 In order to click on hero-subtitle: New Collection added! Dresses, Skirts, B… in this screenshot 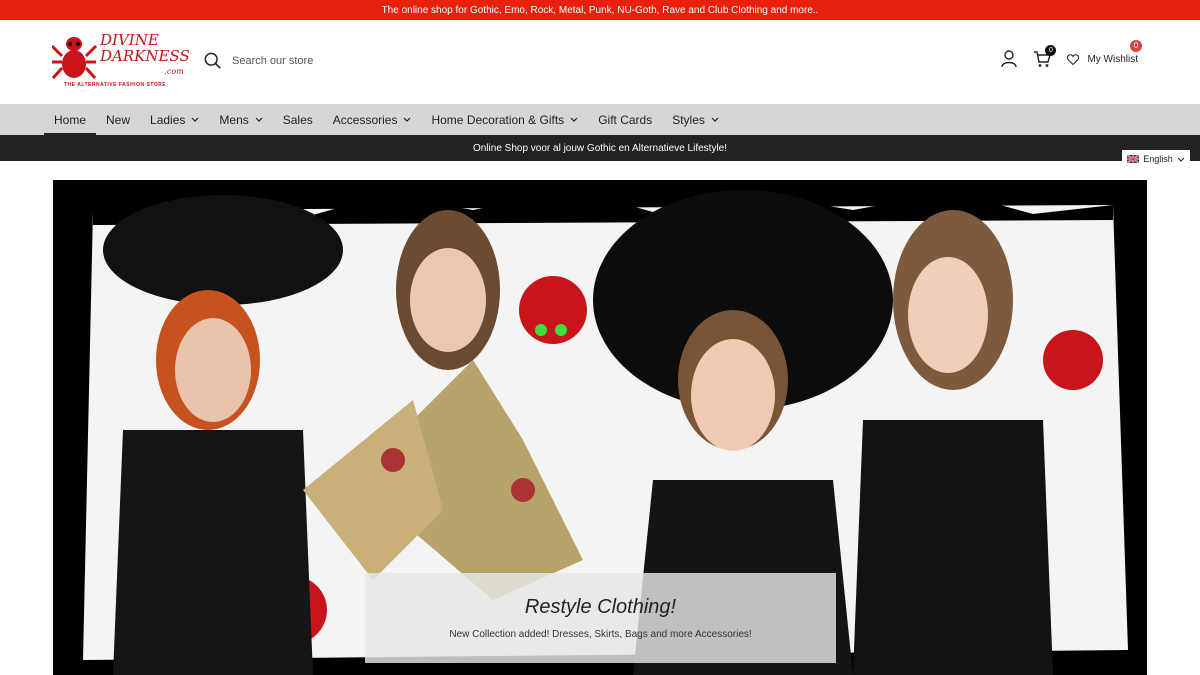, I will do `click(600, 634)`.